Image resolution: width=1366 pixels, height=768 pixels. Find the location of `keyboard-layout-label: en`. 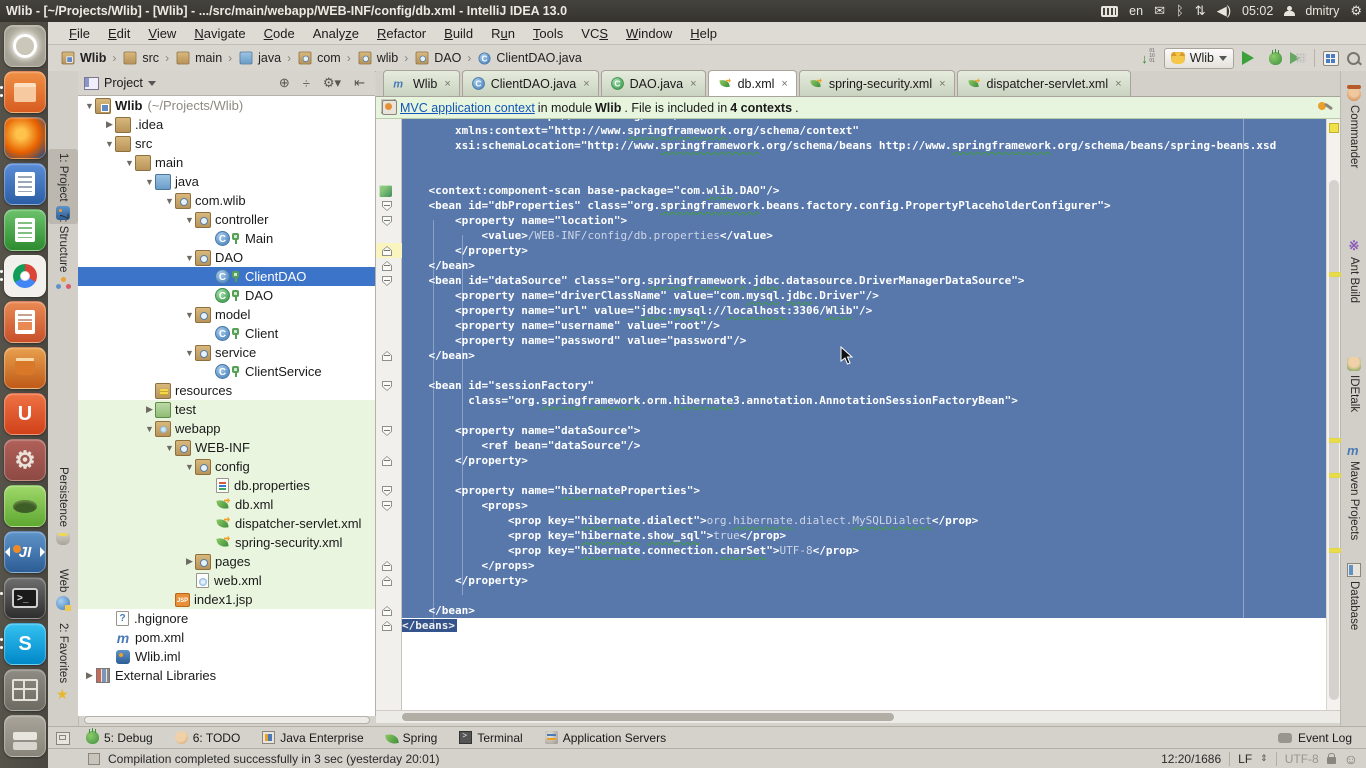

keyboard-layout-label: en is located at coordinates (1136, 11).